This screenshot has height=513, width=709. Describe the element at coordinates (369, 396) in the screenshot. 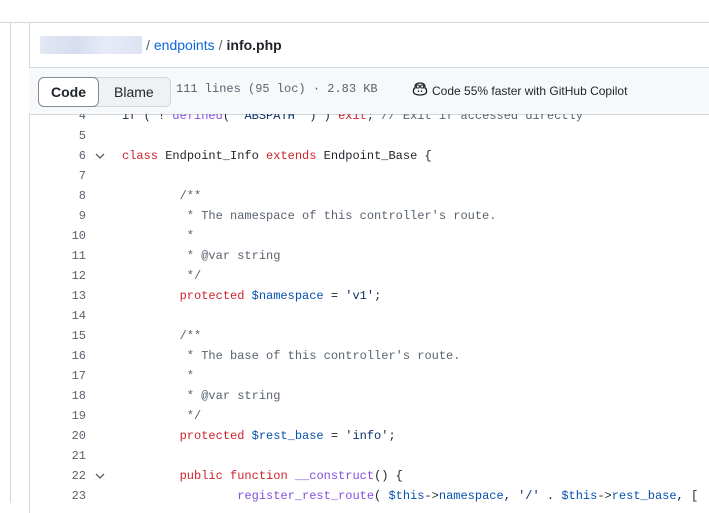

I see `code-line: 18 * @var string` at that location.